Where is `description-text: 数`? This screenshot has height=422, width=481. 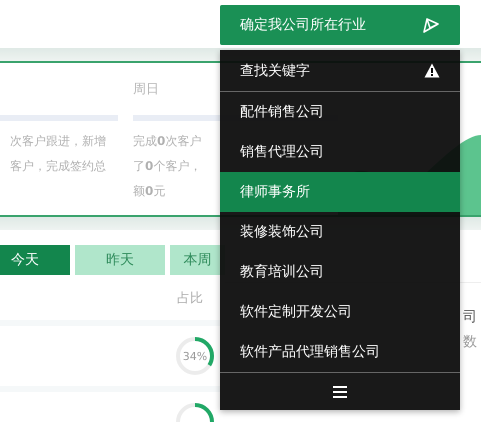 description-text: 数 is located at coordinates (470, 342).